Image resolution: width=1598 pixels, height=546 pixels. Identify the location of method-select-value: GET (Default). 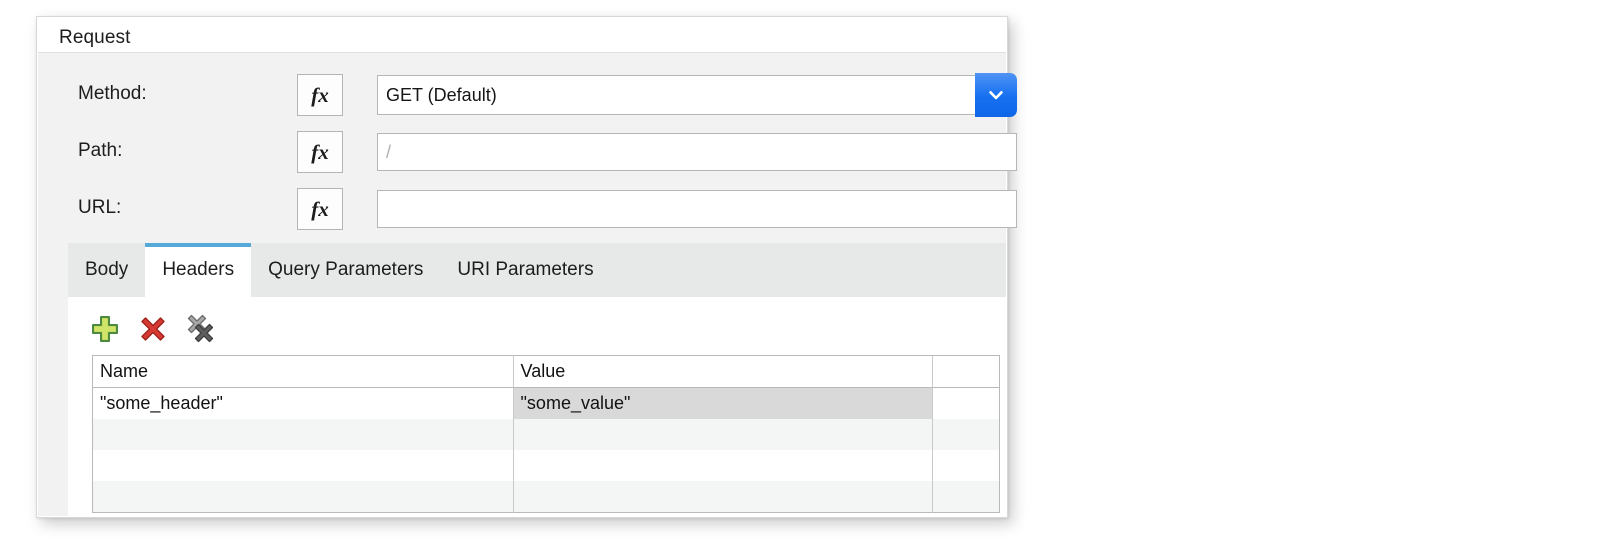
(676, 95).